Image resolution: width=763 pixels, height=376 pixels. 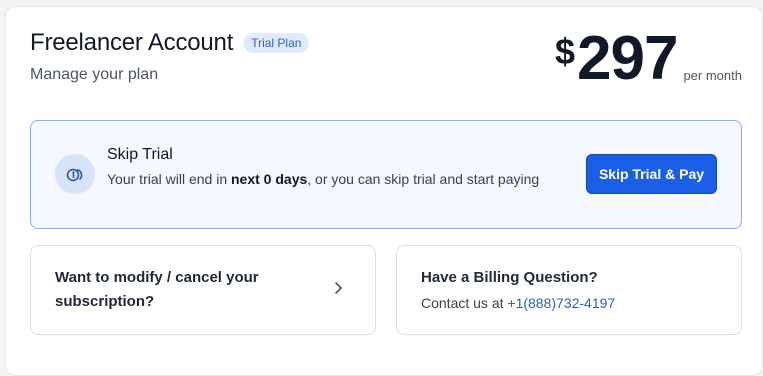 I want to click on trial-desc-prefix: Your trial will end in, so click(x=169, y=179).